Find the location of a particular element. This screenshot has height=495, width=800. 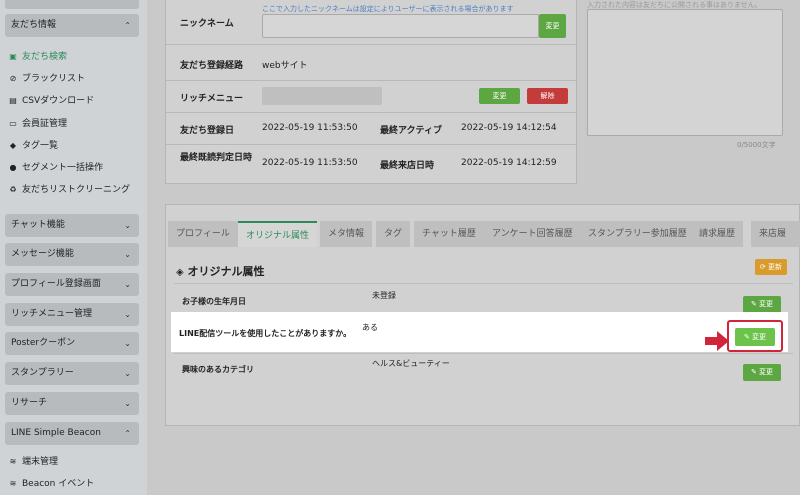

sidebar-group-beacon: LINE Simple Beacon ⌃ is located at coordinates (72, 433).